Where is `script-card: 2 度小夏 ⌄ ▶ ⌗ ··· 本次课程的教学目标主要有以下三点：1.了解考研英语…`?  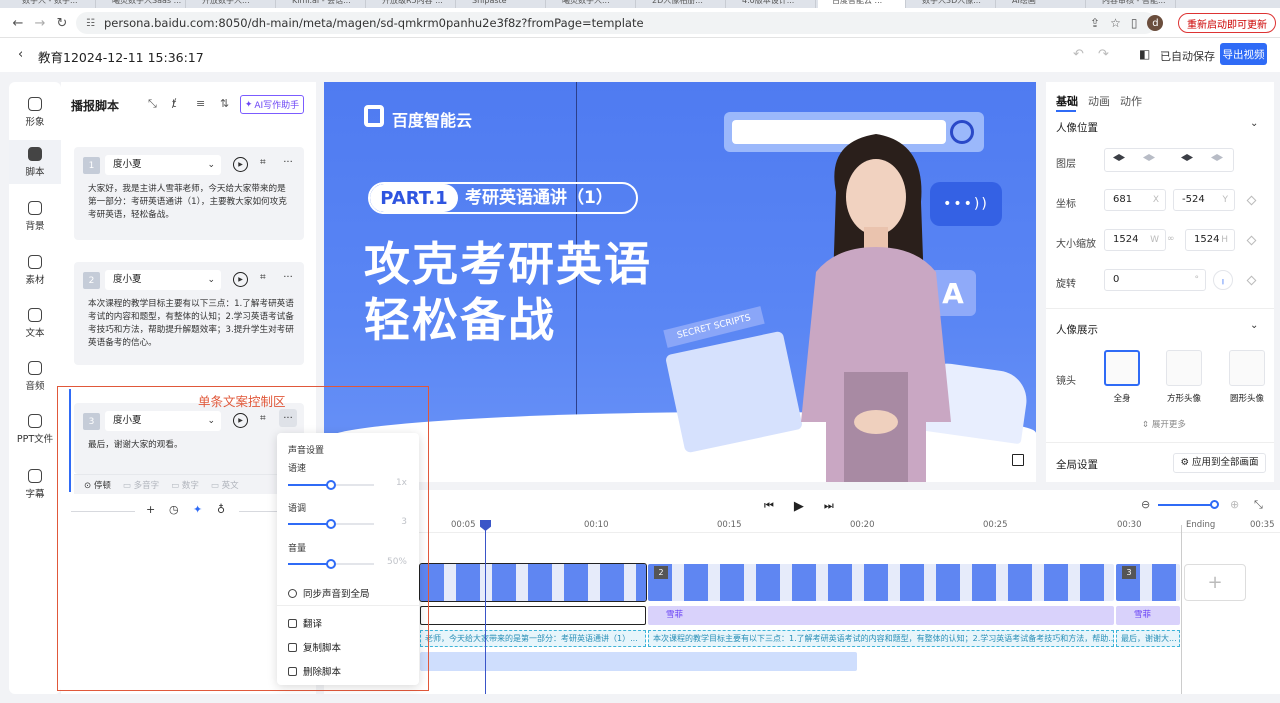
script-card: 2 度小夏 ⌄ ▶ ⌗ ··· 本次课程的教学目标主要有以下三点：1.了解考研英语… is located at coordinates (189, 313).